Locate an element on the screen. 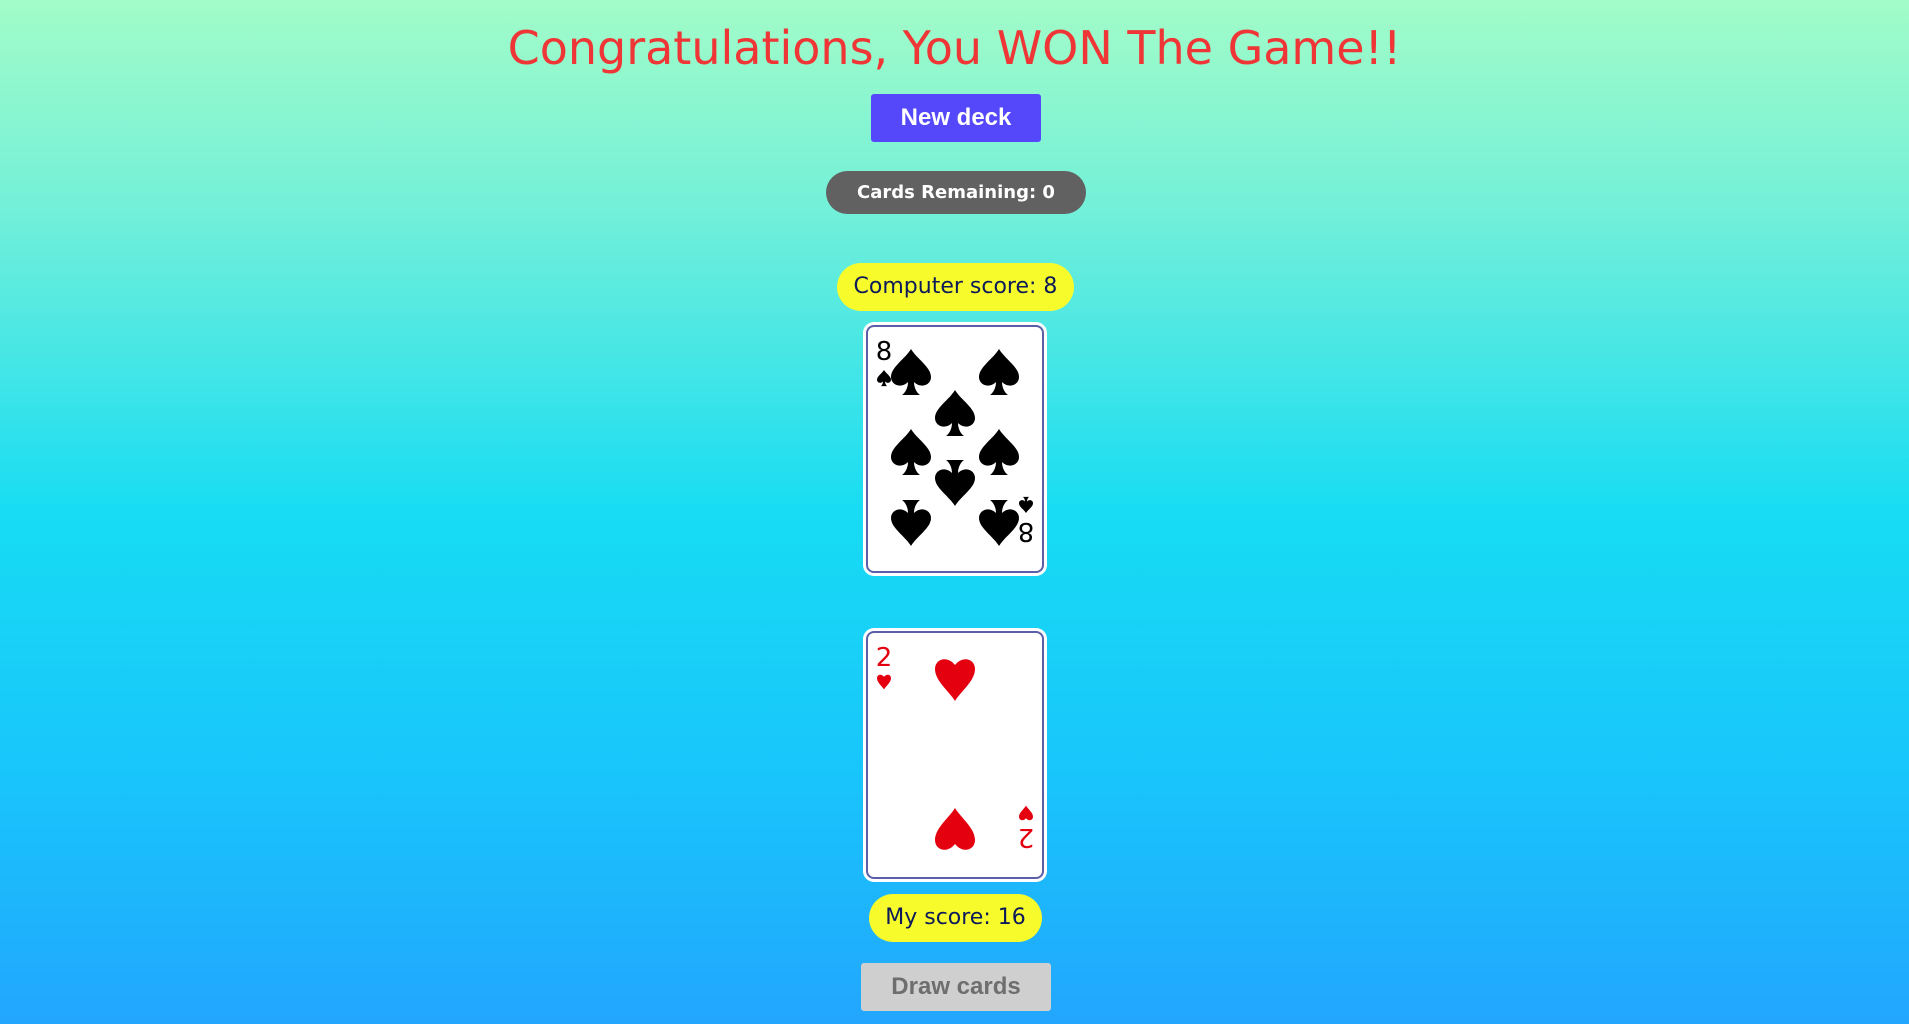 The image size is (1909, 1024). result-title: Congratulations, You WON The Game!! is located at coordinates (954, 48).